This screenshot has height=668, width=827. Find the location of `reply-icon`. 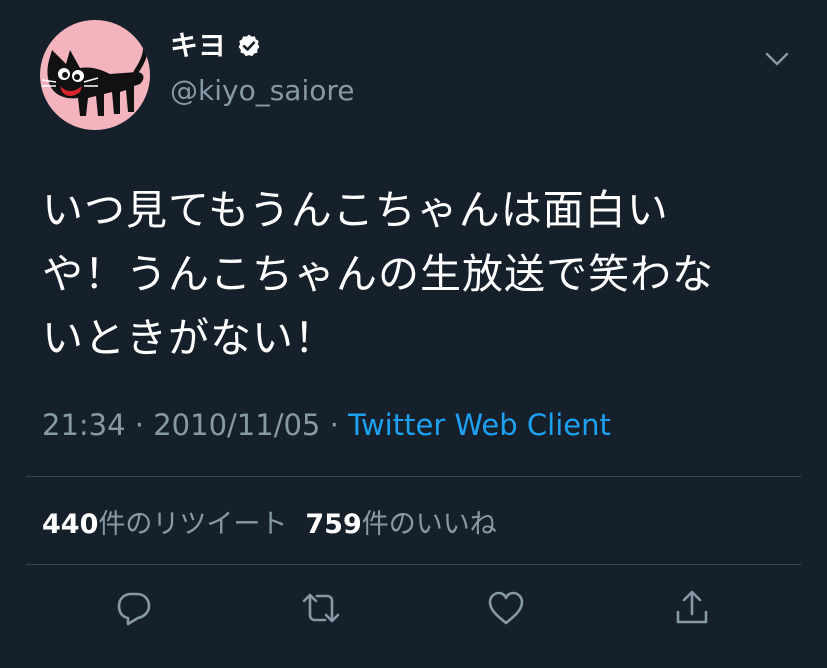

reply-icon is located at coordinates (134, 609).